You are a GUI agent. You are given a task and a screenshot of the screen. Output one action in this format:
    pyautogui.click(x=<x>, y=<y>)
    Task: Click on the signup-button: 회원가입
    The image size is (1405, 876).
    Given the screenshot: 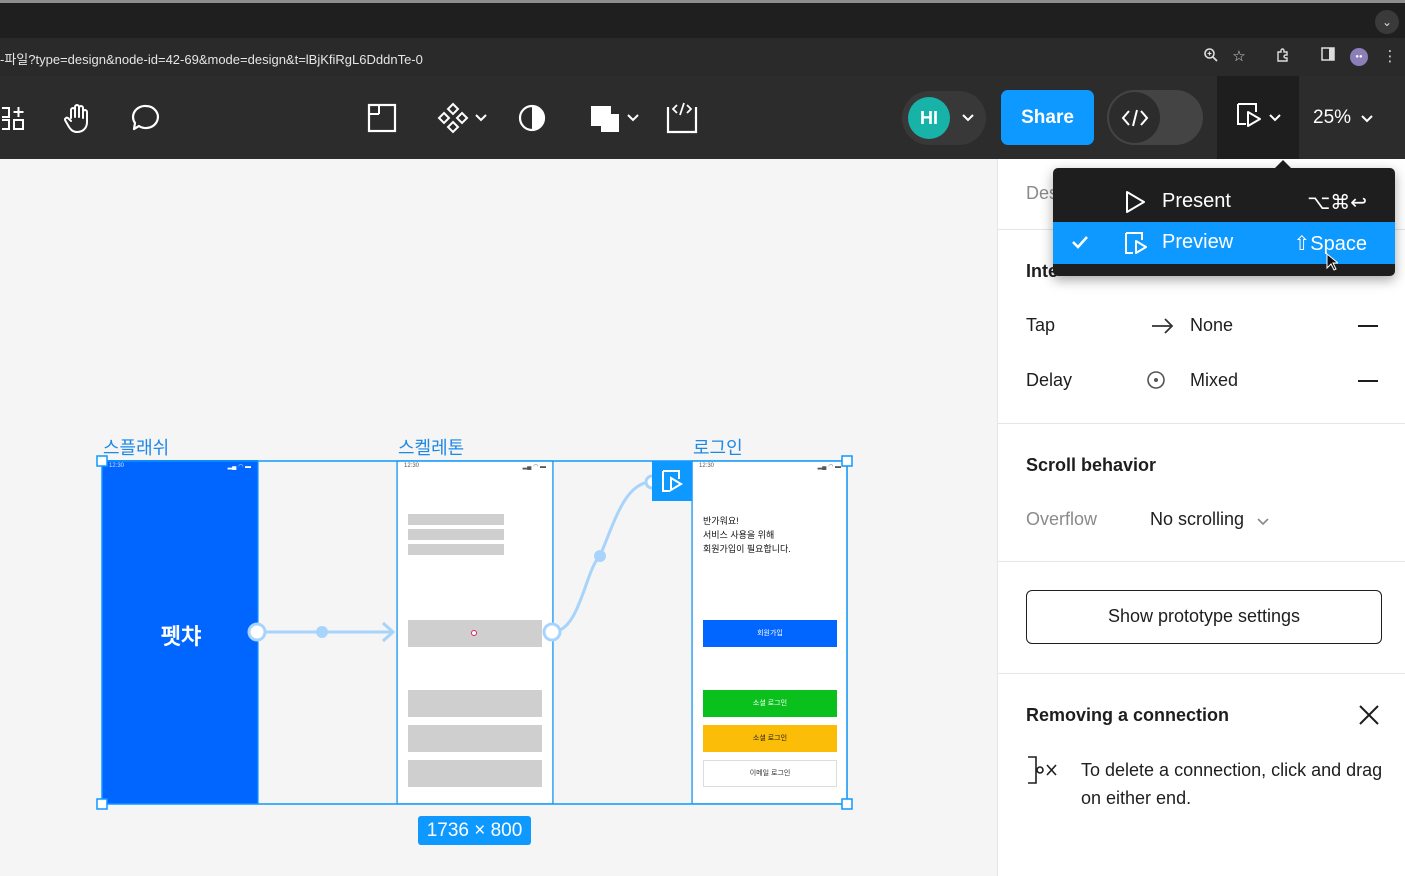 What is the action you would take?
    pyautogui.click(x=770, y=633)
    